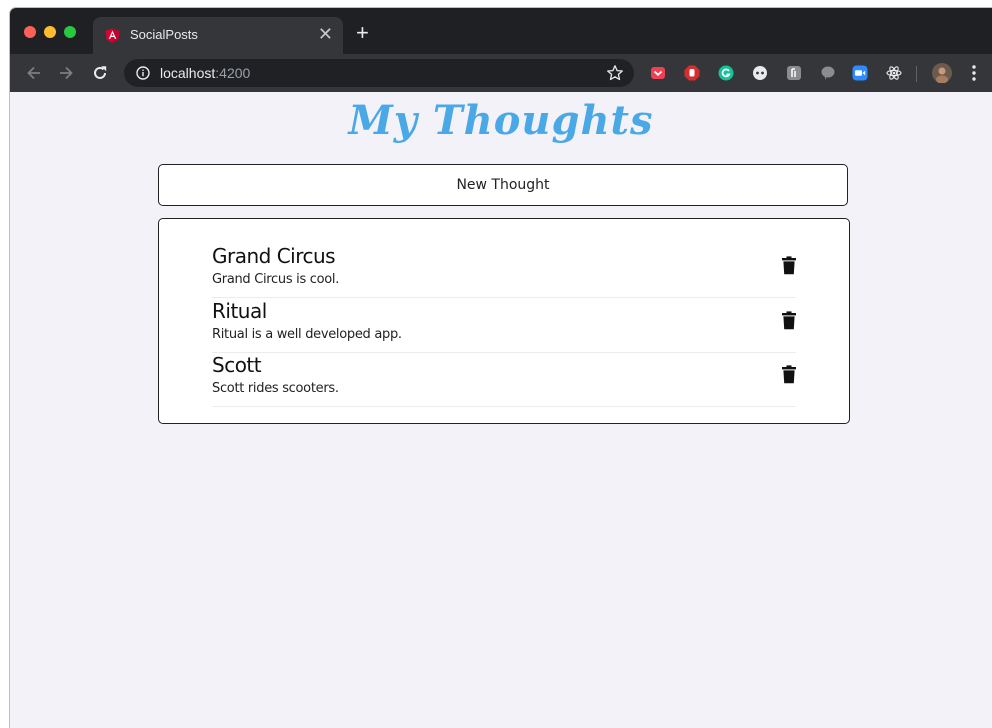  Describe the element at coordinates (504, 270) in the screenshot. I see `thought-item: Grand Circus Grand Circus is cool.` at that location.